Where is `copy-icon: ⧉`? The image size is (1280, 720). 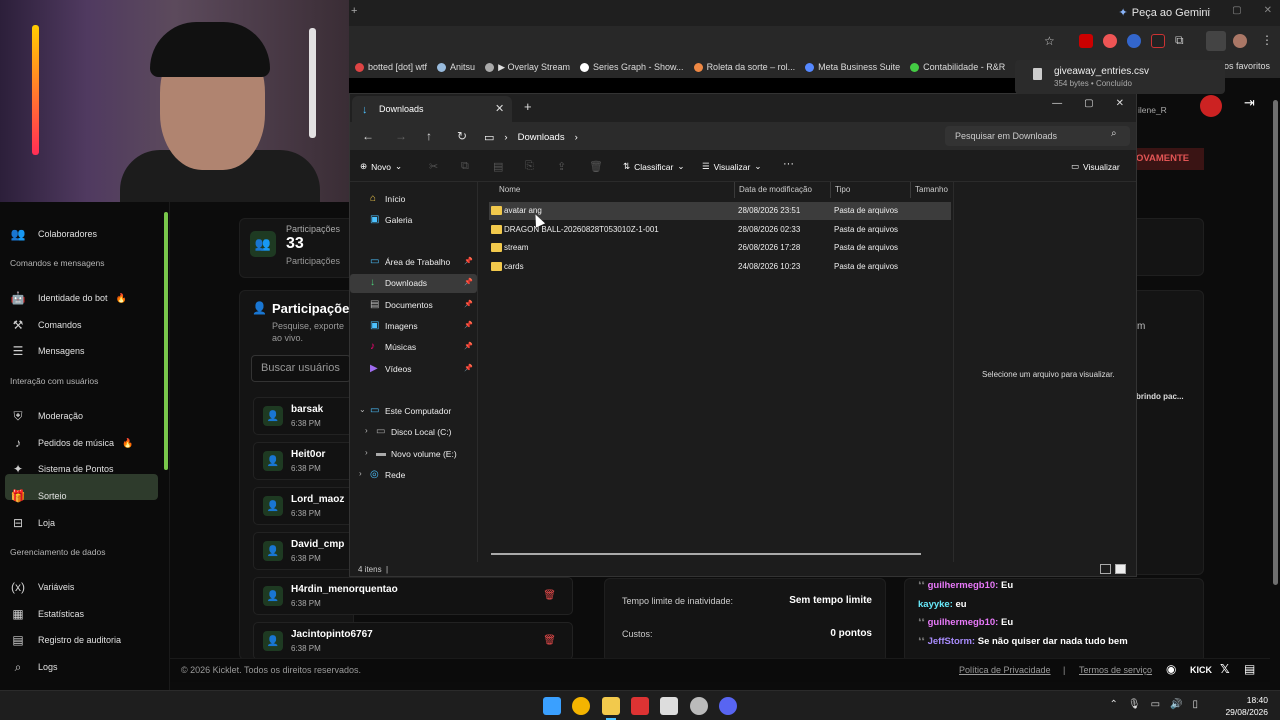
copy-icon: ⧉ is located at coordinates (465, 166).